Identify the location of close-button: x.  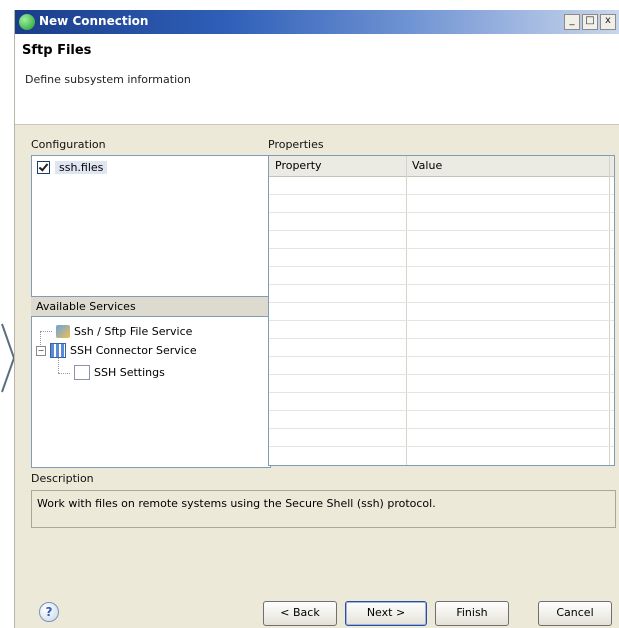
(608, 22).